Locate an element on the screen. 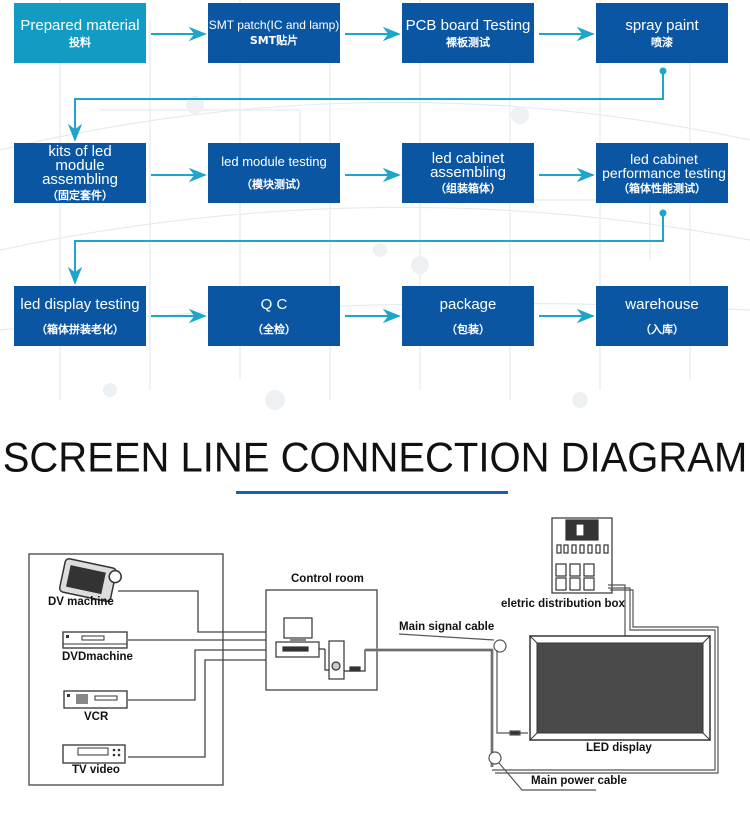 The height and width of the screenshot is (828, 750). label-main-power-cable: Main power cable is located at coordinates (579, 781).